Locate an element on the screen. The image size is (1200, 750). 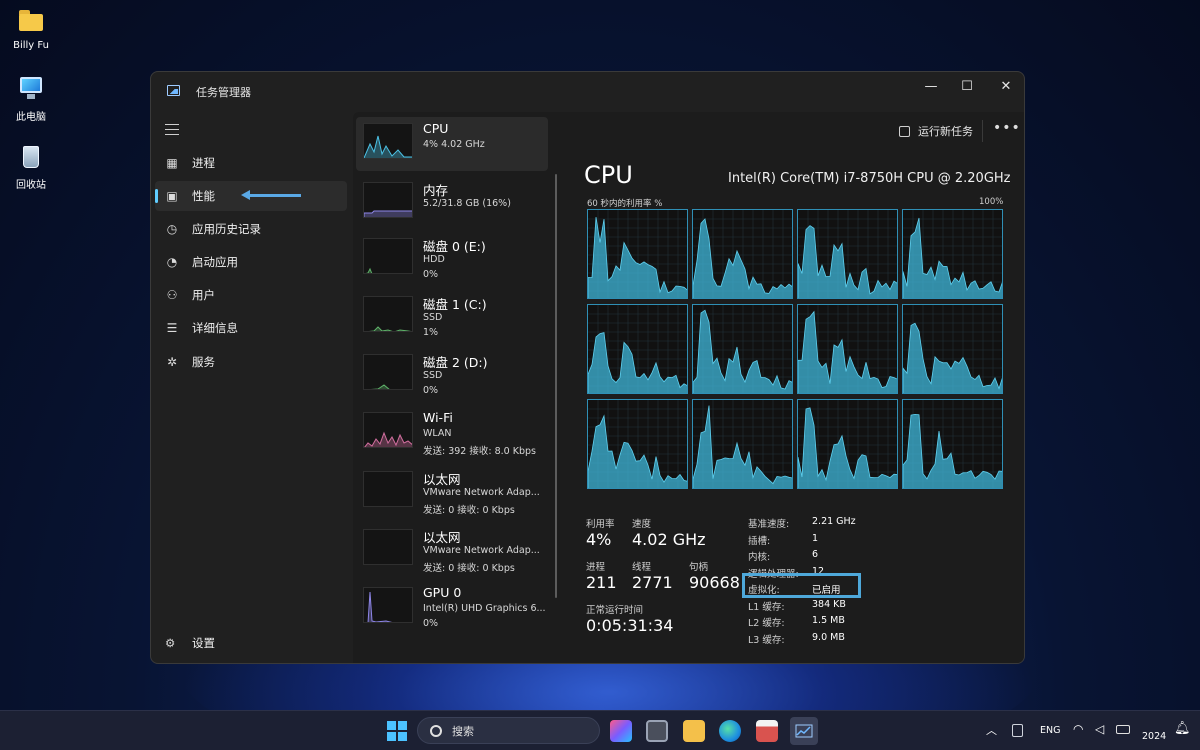
spec-value: 2.21 GHz is located at coordinates (834, 521).